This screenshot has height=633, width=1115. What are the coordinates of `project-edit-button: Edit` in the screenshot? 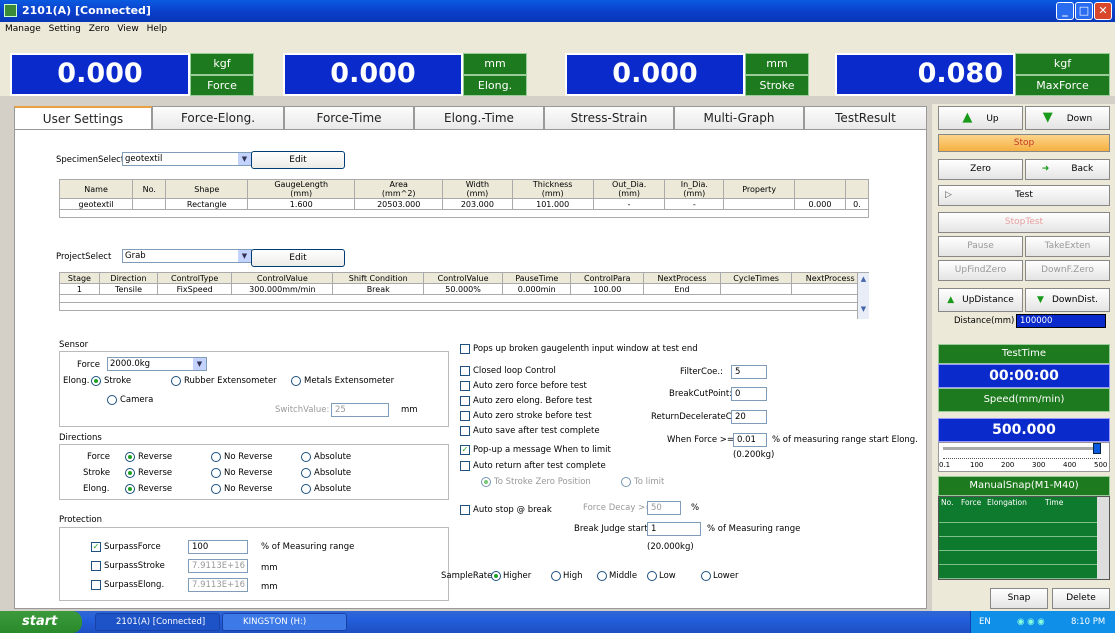 It's located at (298, 258).